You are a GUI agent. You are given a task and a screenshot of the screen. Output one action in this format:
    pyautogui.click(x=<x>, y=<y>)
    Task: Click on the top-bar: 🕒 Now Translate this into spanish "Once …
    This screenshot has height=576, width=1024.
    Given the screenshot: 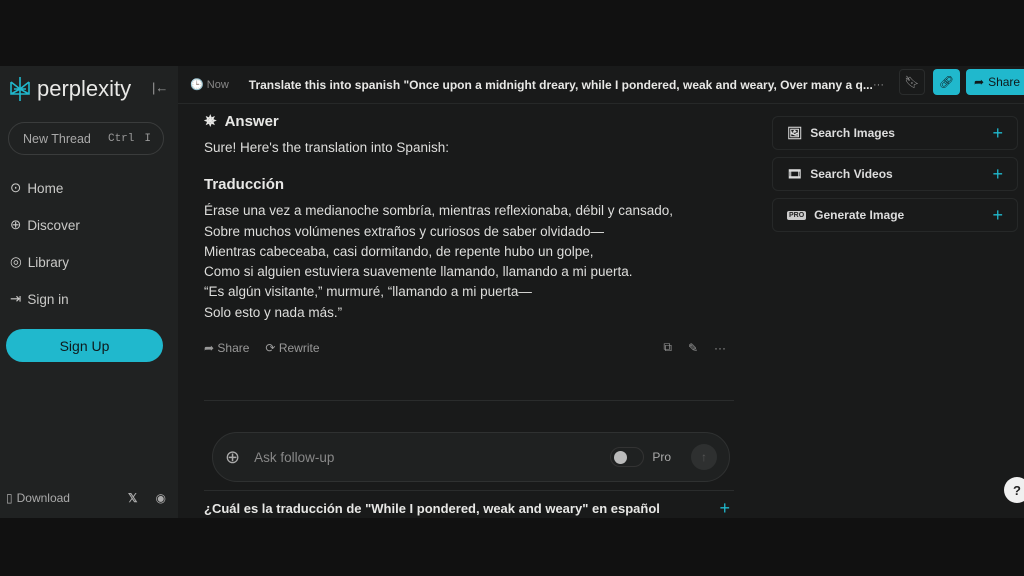 What is the action you would take?
    pyautogui.click(x=601, y=85)
    